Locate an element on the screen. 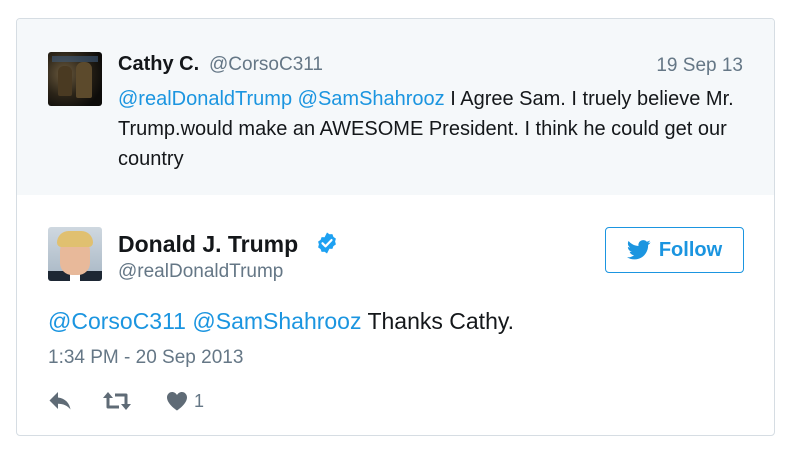  tweet-timestamp: 1:34 PM - 20 Sep 2013 is located at coordinates (145, 358).